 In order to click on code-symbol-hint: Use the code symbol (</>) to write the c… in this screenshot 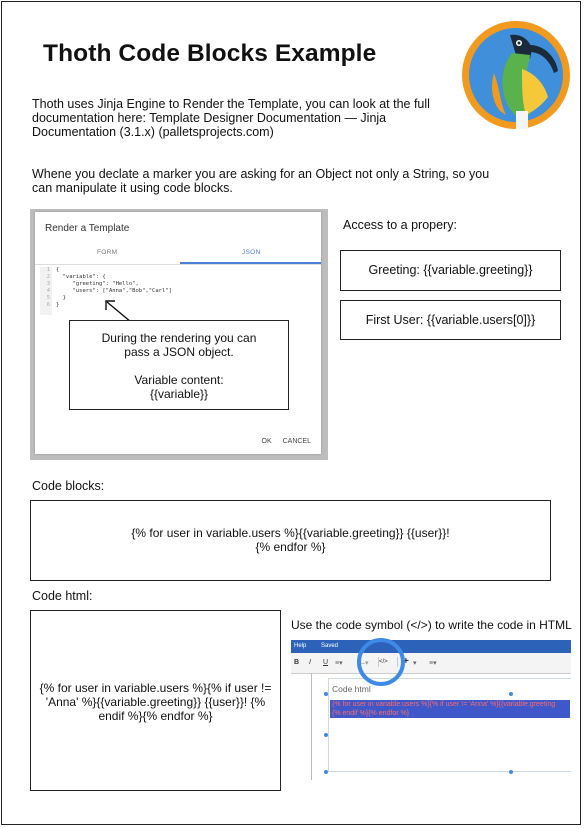, I will do `click(431, 625)`.